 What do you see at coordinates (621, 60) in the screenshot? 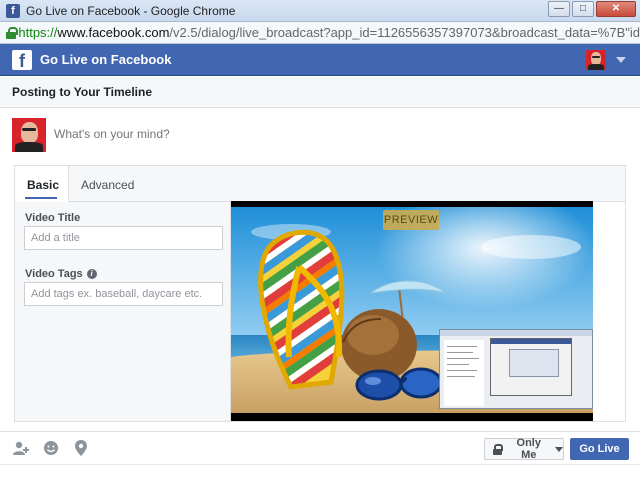
I see `account-menu-chevron-down-icon` at bounding box center [621, 60].